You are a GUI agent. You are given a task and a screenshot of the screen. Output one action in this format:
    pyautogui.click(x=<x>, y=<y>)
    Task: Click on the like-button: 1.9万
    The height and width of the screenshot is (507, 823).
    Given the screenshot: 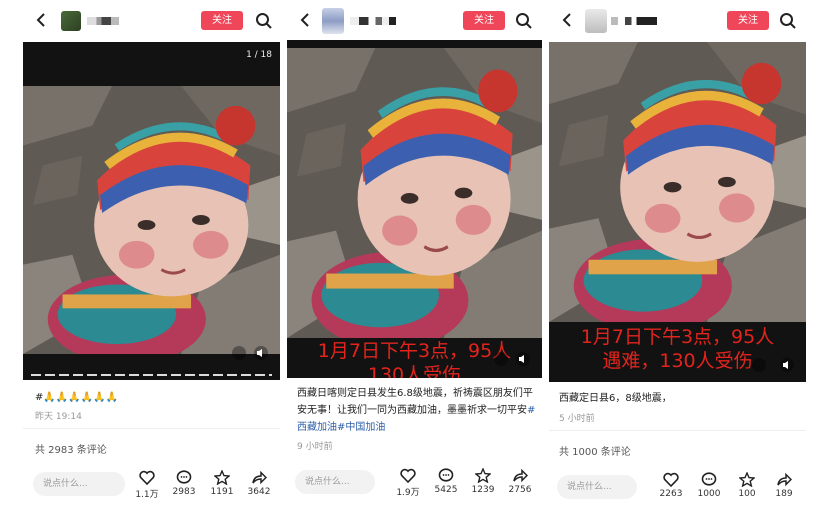 What is the action you would take?
    pyautogui.click(x=408, y=483)
    